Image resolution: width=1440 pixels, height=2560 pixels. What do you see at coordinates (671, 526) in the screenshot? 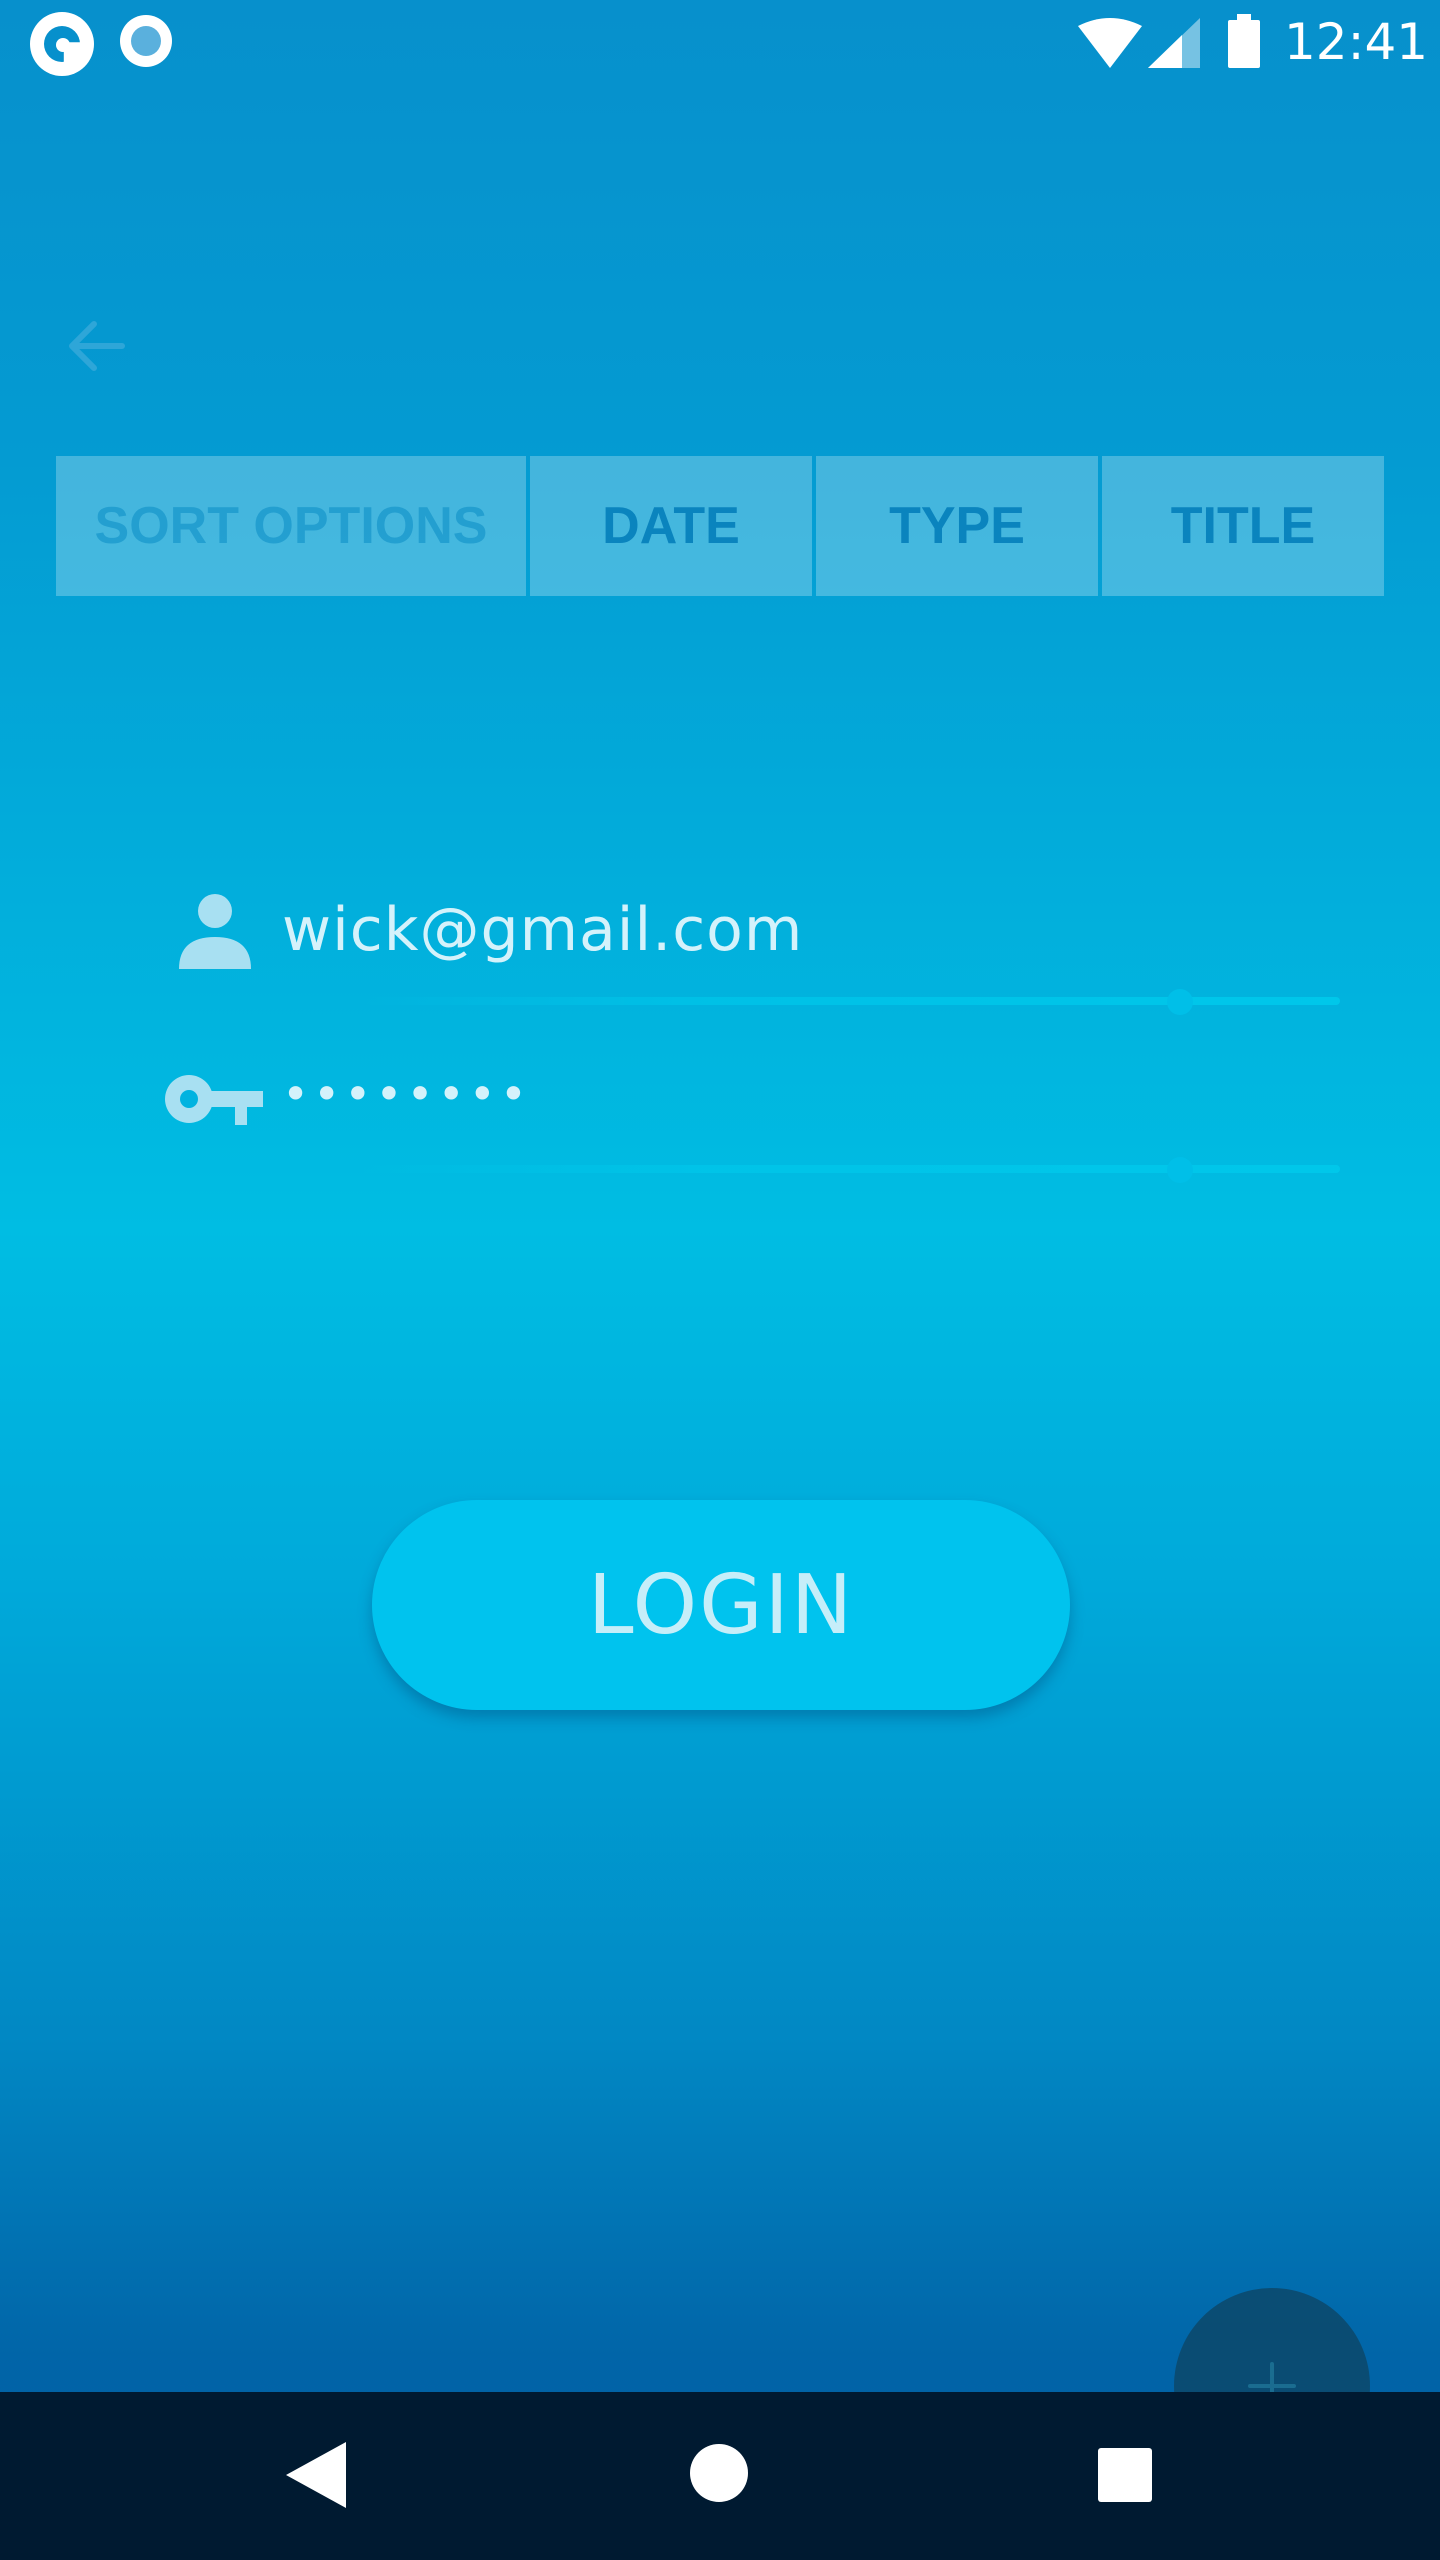
I see `sort-date-button: DATE` at bounding box center [671, 526].